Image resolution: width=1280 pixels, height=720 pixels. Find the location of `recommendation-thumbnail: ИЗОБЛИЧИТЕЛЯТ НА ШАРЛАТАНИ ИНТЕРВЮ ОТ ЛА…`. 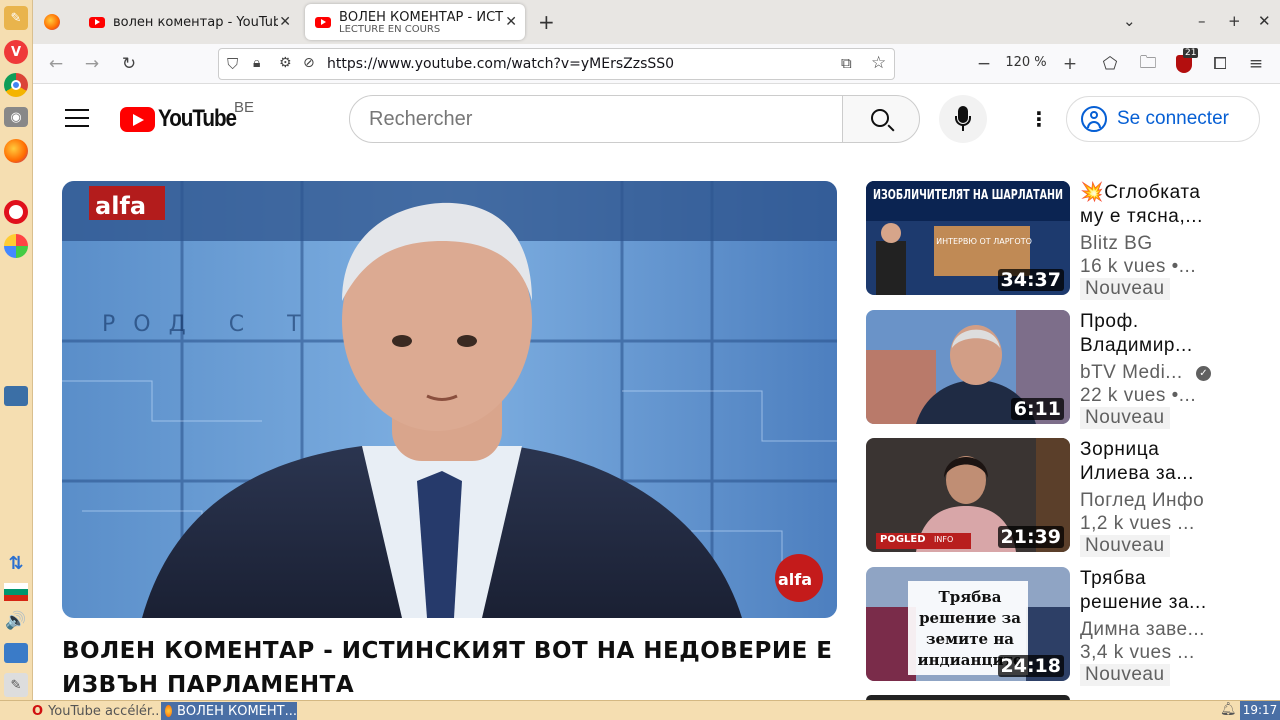

recommendation-thumbnail: ИЗОБЛИЧИТЕЛЯТ НА ШАРЛАТАНИ ИНТЕРВЮ ОТ ЛА… is located at coordinates (968, 238).